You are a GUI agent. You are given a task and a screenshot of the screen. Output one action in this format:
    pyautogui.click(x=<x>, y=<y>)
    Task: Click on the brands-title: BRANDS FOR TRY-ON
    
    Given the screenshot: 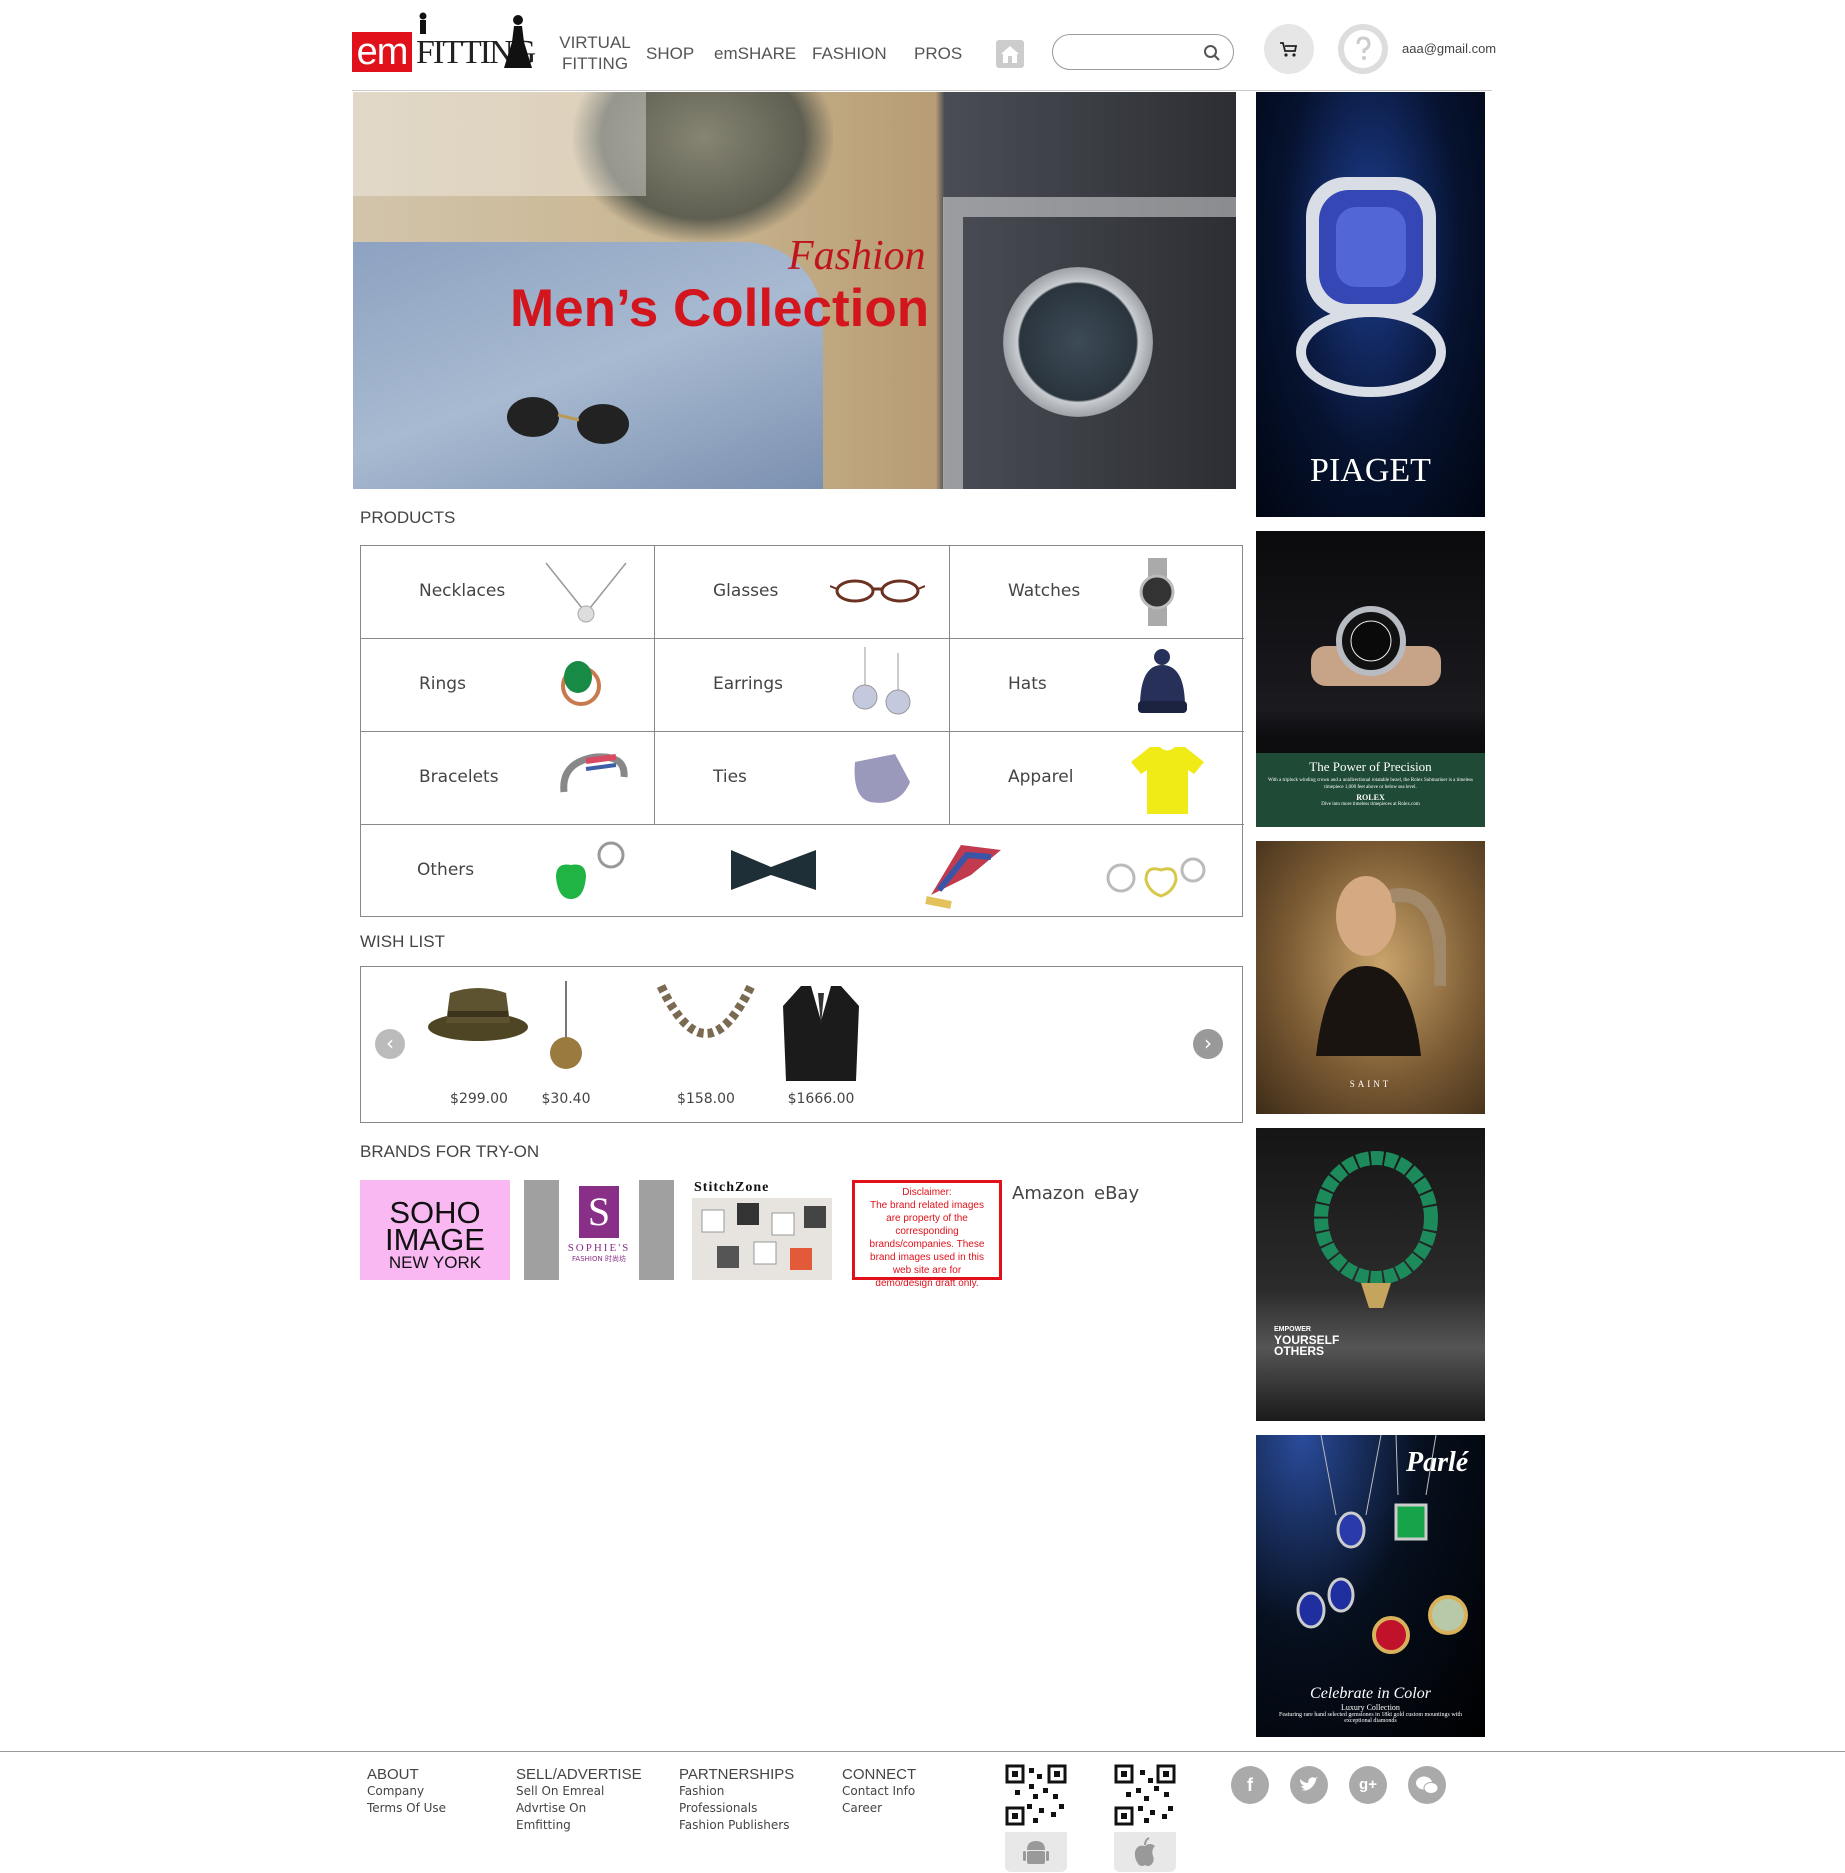 What is the action you would take?
    pyautogui.click(x=450, y=1151)
    